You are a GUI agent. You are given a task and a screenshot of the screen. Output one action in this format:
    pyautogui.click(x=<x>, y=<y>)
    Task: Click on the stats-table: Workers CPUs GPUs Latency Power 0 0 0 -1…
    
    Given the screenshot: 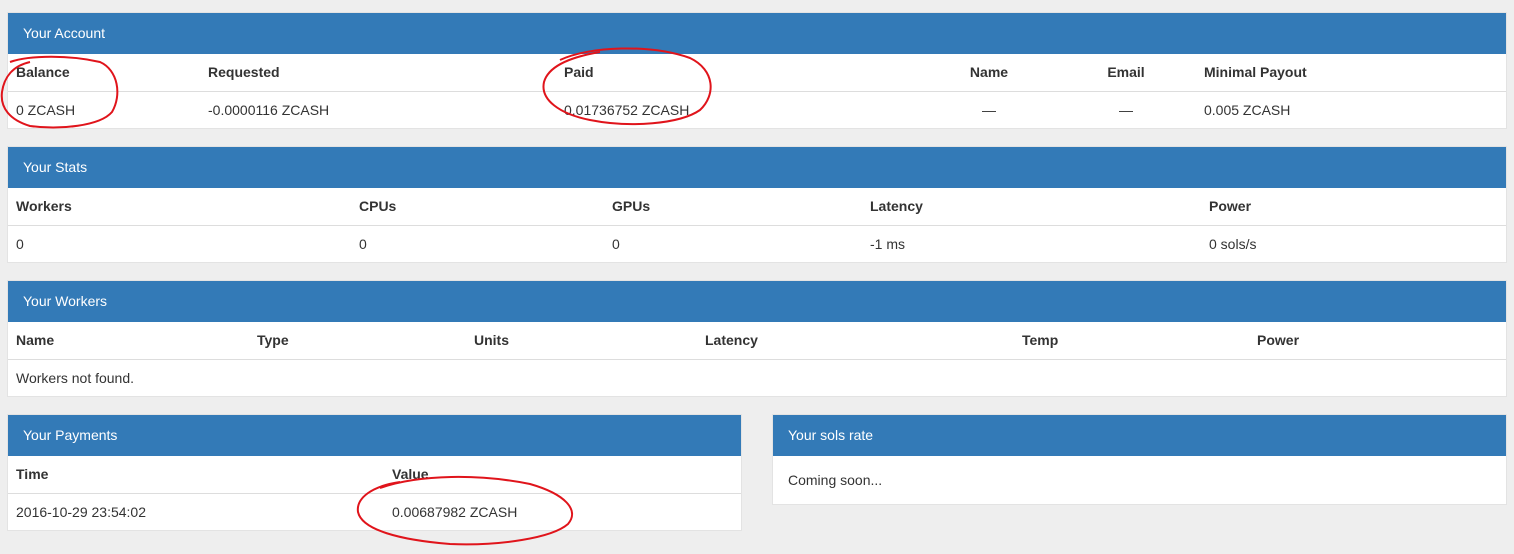 What is the action you would take?
    pyautogui.click(x=757, y=225)
    